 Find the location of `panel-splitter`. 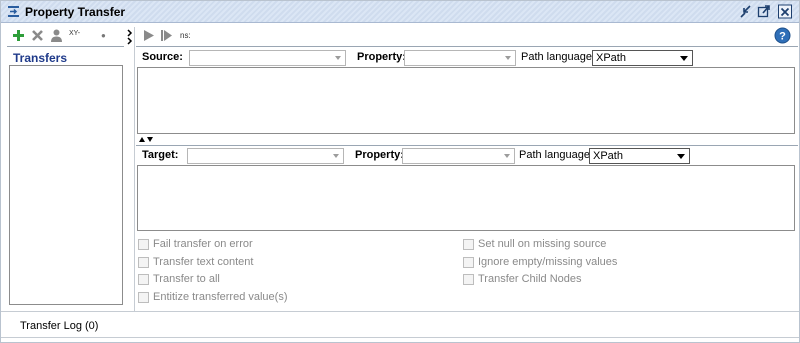

panel-splitter is located at coordinates (134, 169).